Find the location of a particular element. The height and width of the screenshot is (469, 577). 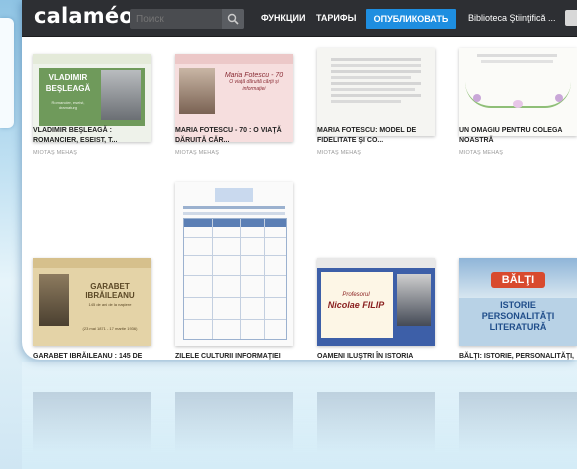

cover-title-line: Maria Fotescu - 70 is located at coordinates (254, 75).